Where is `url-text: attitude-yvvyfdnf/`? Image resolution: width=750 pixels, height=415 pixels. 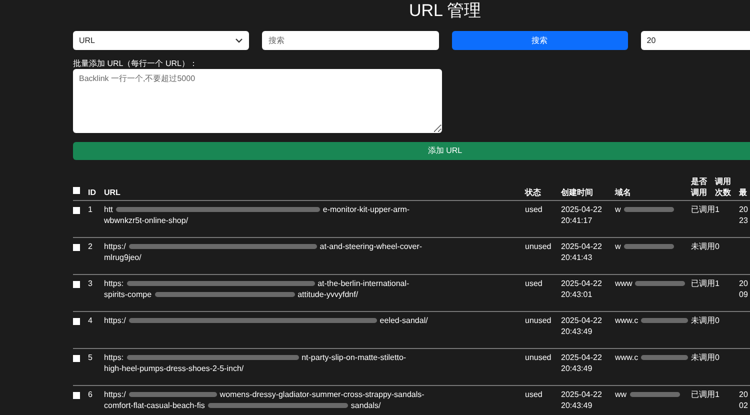 url-text: attitude-yvvyfdnf/ is located at coordinates (328, 294).